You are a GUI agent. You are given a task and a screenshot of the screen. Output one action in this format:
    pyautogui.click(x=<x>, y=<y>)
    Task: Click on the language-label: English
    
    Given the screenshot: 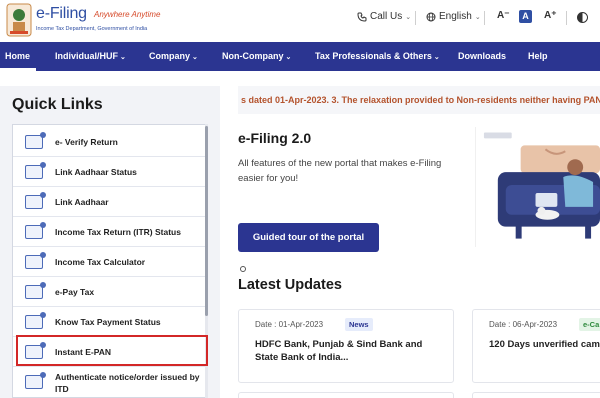 What is the action you would take?
    pyautogui.click(x=455, y=16)
    